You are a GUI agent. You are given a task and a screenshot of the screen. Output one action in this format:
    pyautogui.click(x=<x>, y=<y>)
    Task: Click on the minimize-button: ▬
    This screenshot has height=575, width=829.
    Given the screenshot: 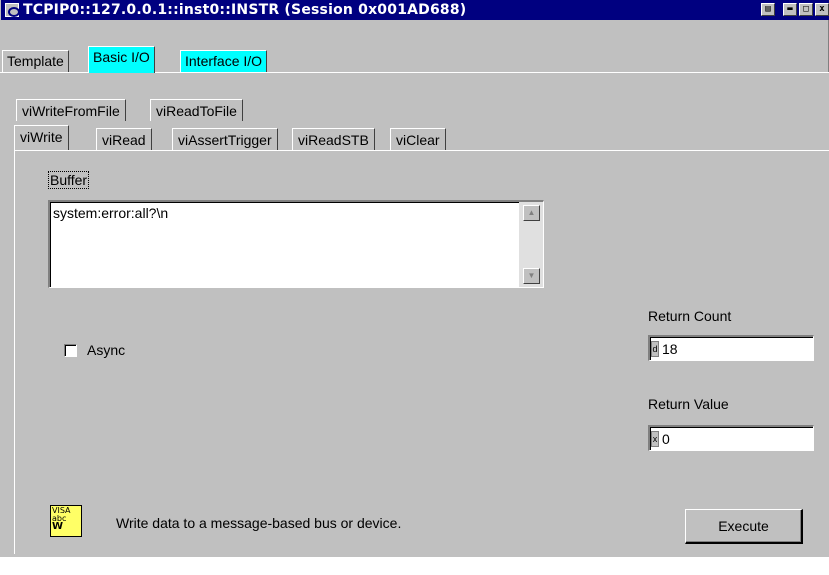 What is the action you would take?
    pyautogui.click(x=790, y=9)
    